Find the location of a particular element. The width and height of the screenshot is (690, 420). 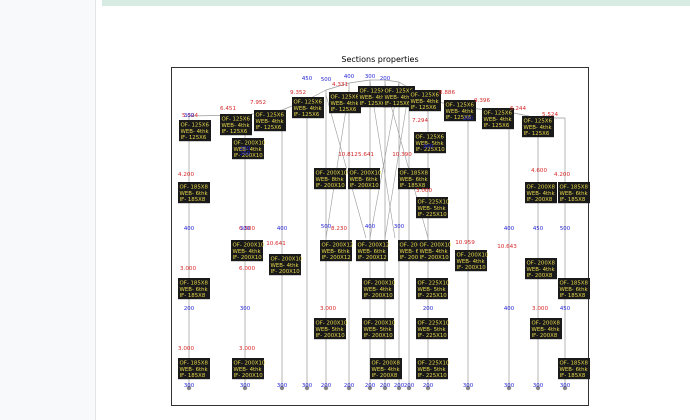

member-length-label: 7.952 is located at coordinates (258, 103).